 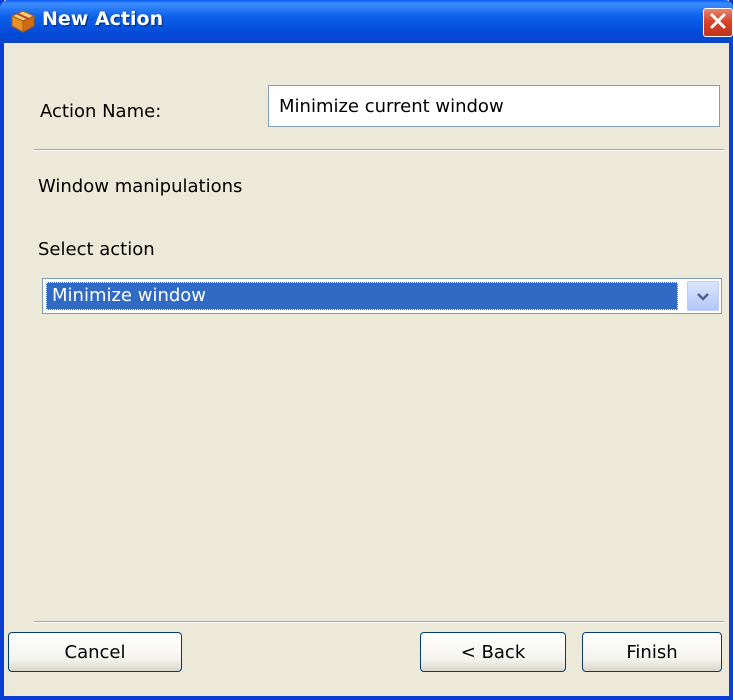 I want to click on select-dropdown-button, so click(x=703, y=296).